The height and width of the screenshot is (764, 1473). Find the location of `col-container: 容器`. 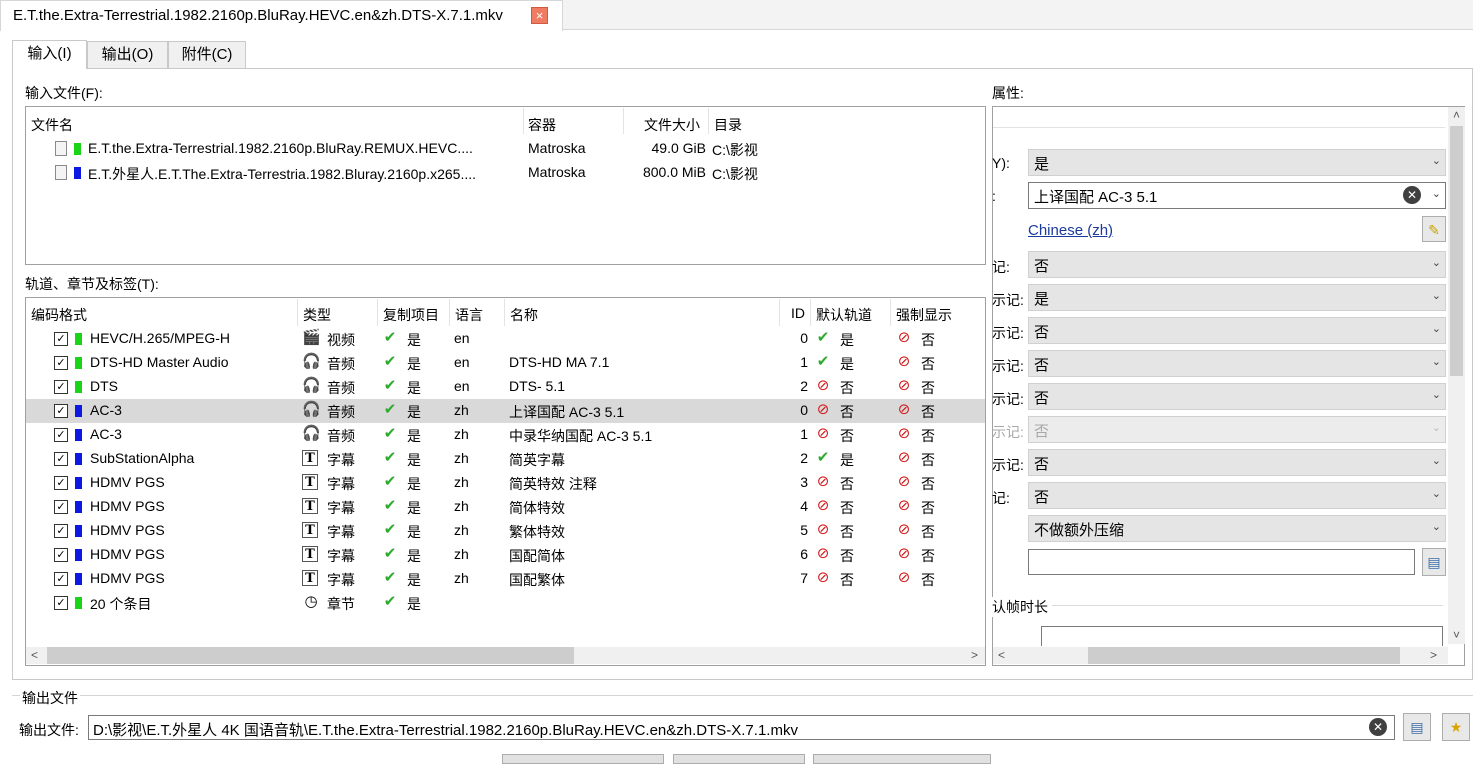

col-container: 容器 is located at coordinates (542, 125).